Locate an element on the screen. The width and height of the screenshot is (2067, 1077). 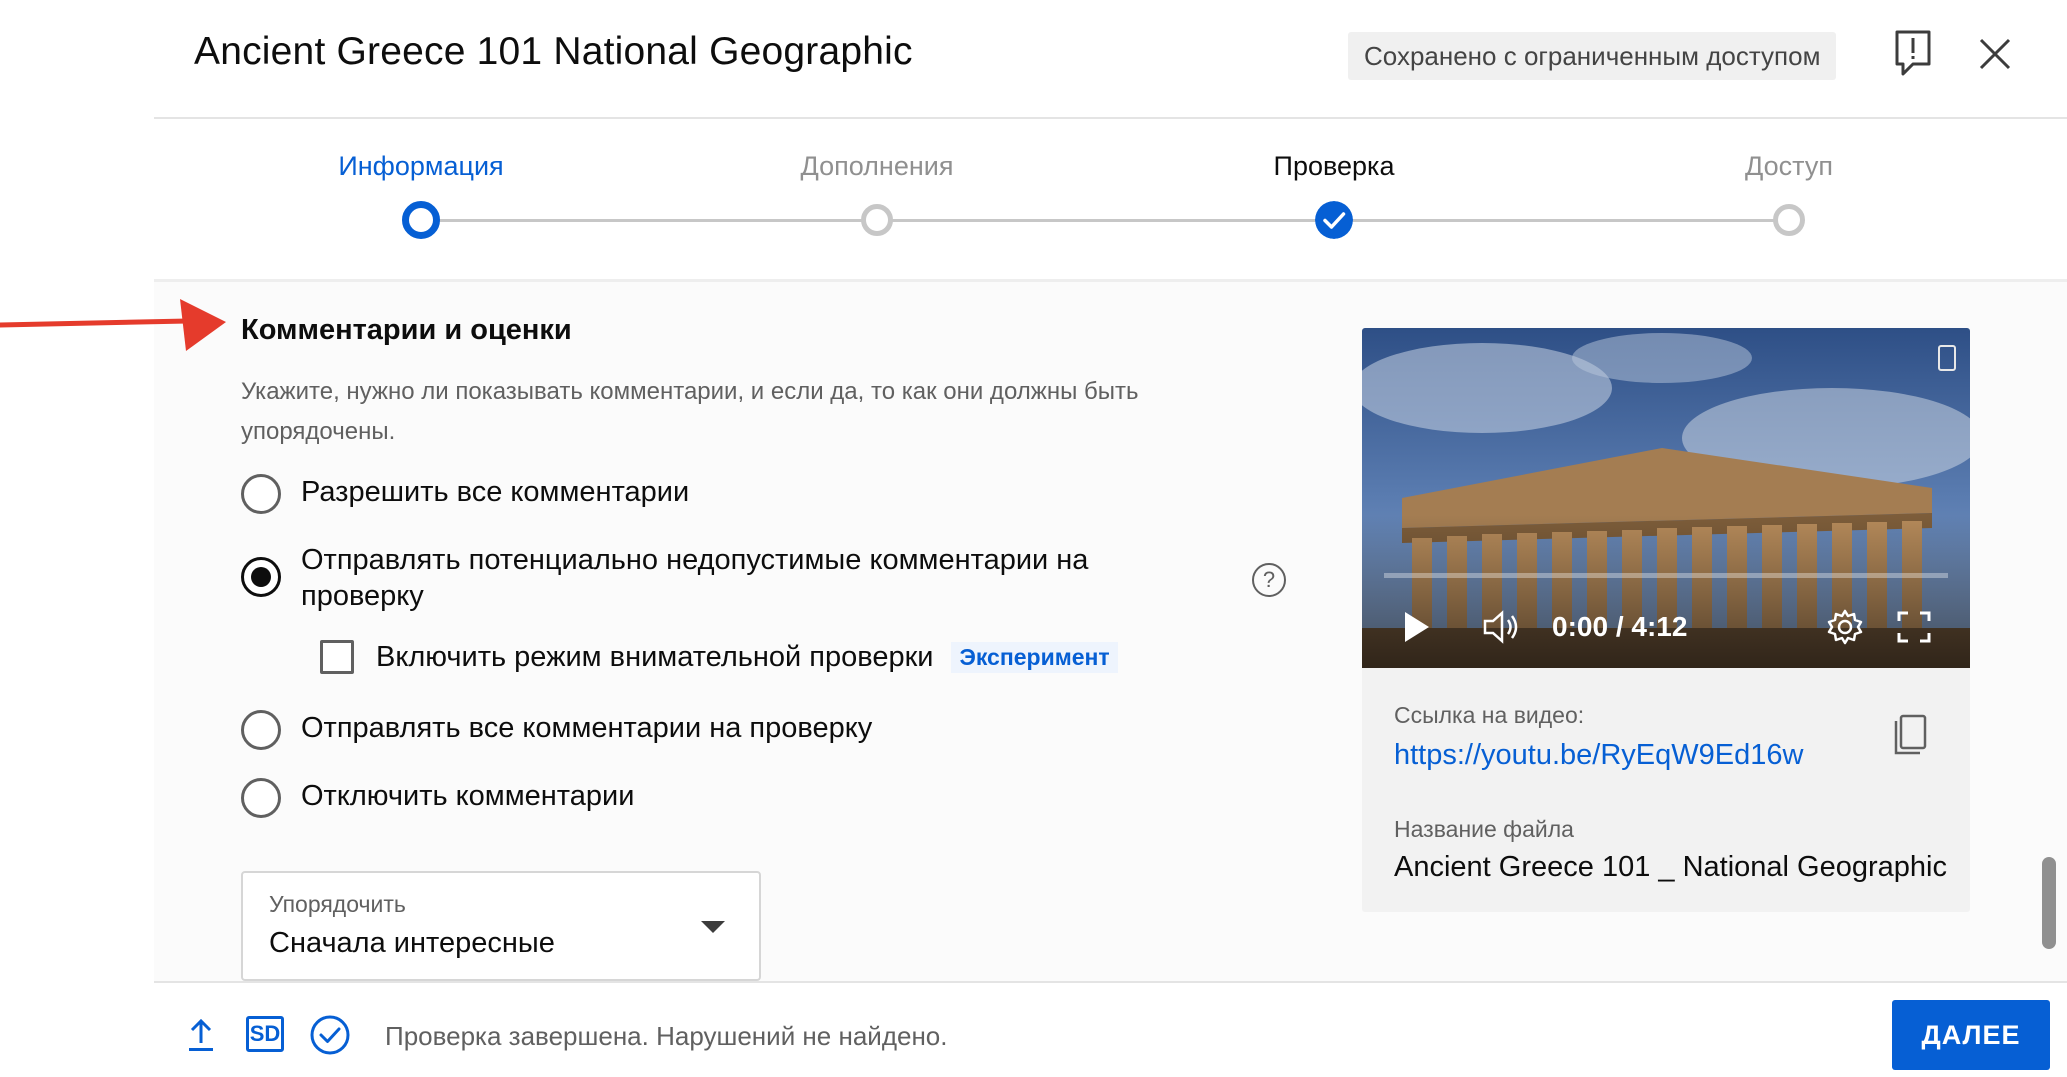
check-complete-icon is located at coordinates (330, 1035).